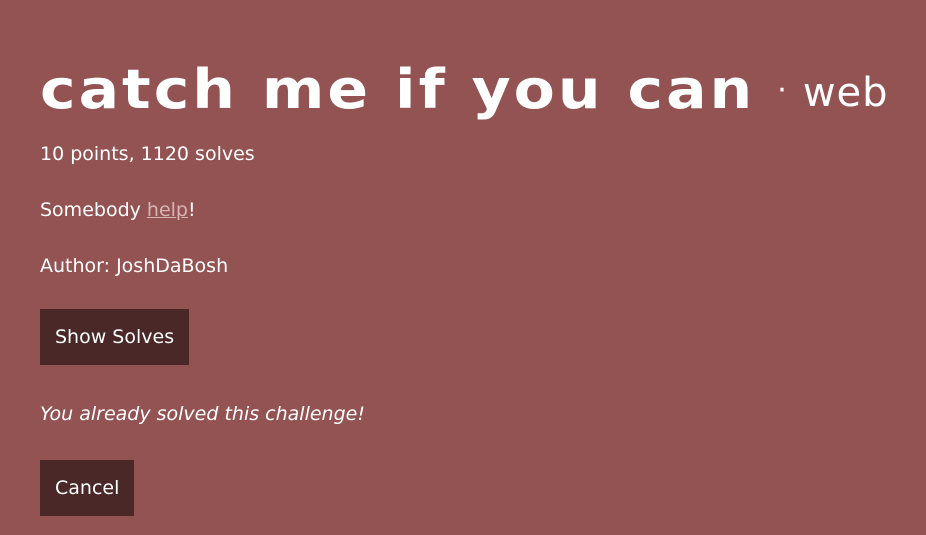 This screenshot has height=535, width=926. I want to click on help-link: help, so click(167, 210).